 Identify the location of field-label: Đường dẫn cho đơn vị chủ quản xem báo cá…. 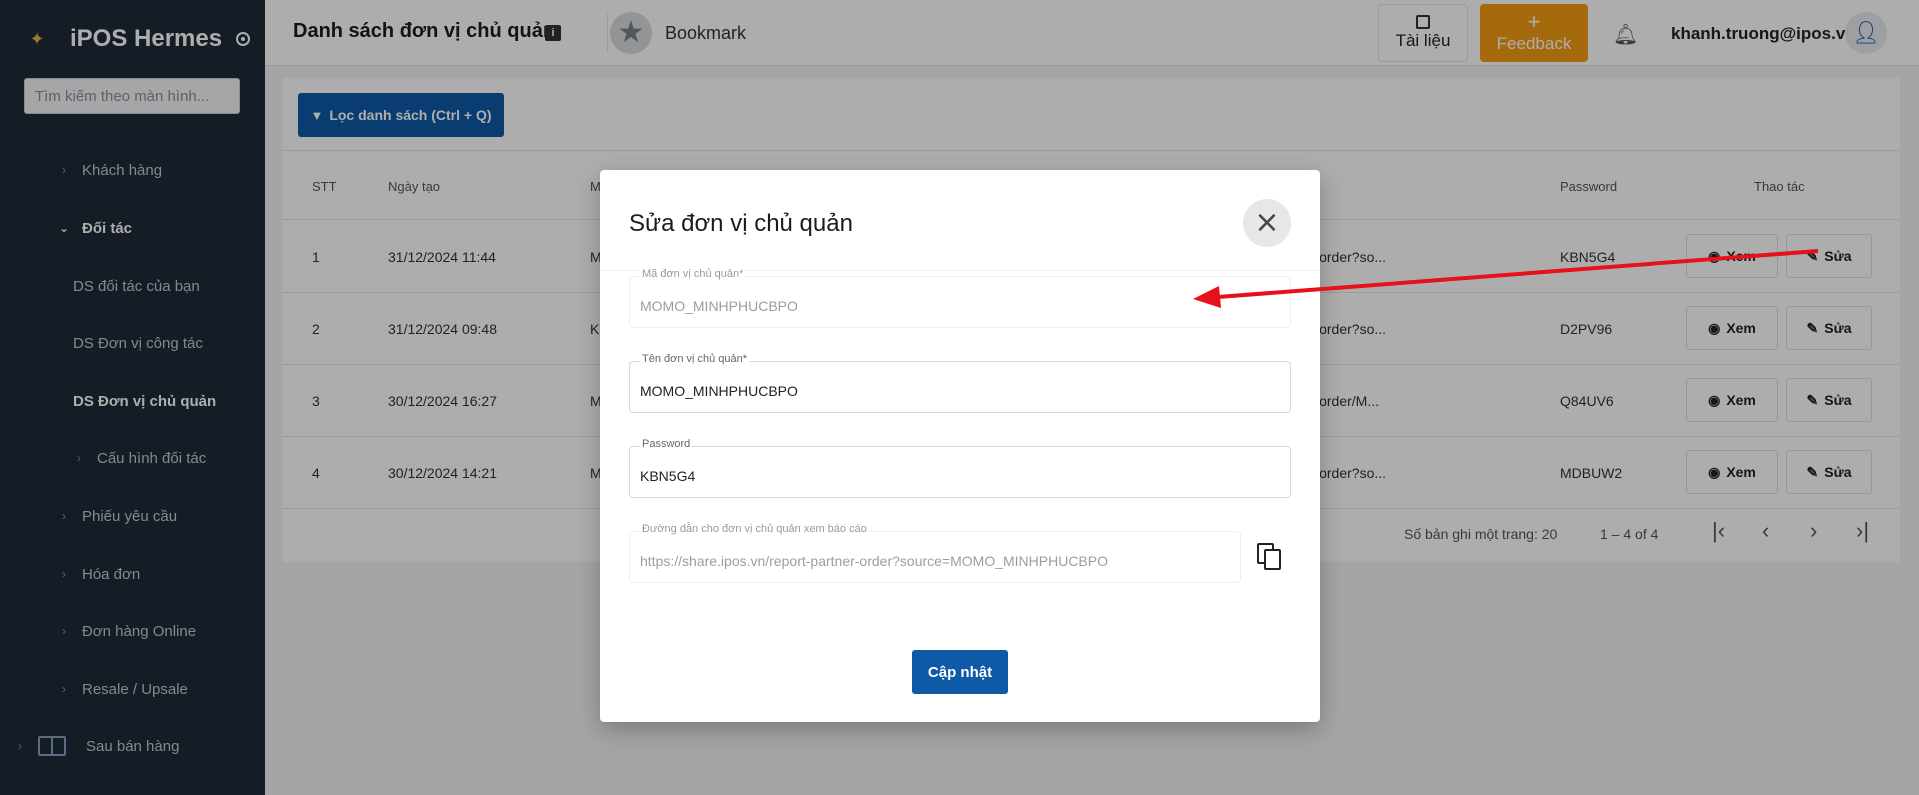
(754, 529).